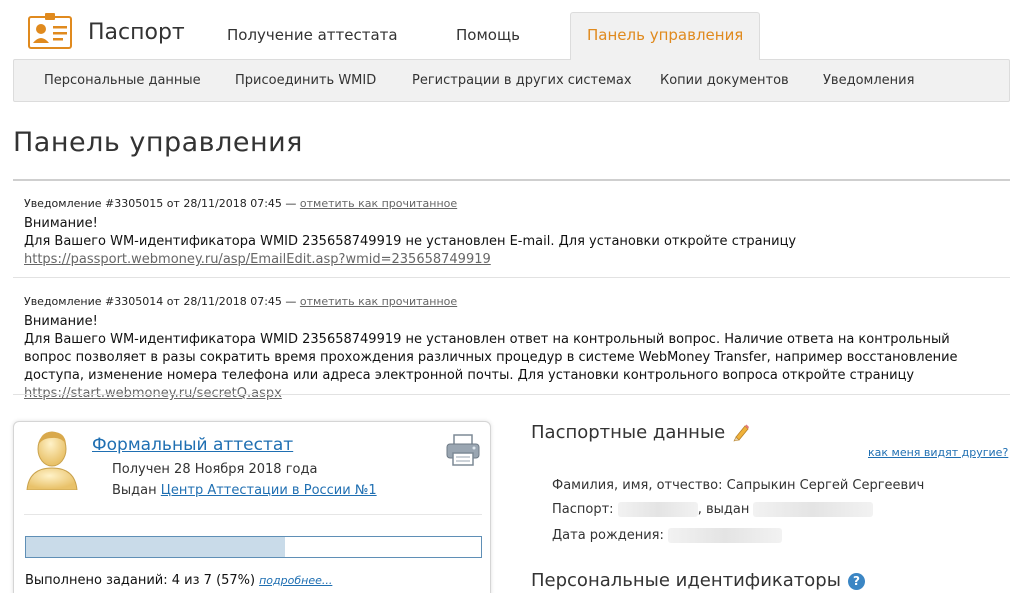 The height and width of the screenshot is (593, 1024). I want to click on full-name-label: Фамилия, имя, отчество:, so click(637, 485).